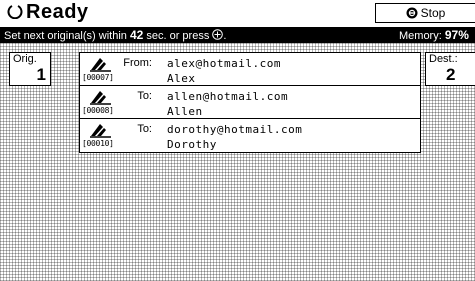 This screenshot has width=475, height=281. I want to click on entry-name: Dorothy, so click(192, 144).